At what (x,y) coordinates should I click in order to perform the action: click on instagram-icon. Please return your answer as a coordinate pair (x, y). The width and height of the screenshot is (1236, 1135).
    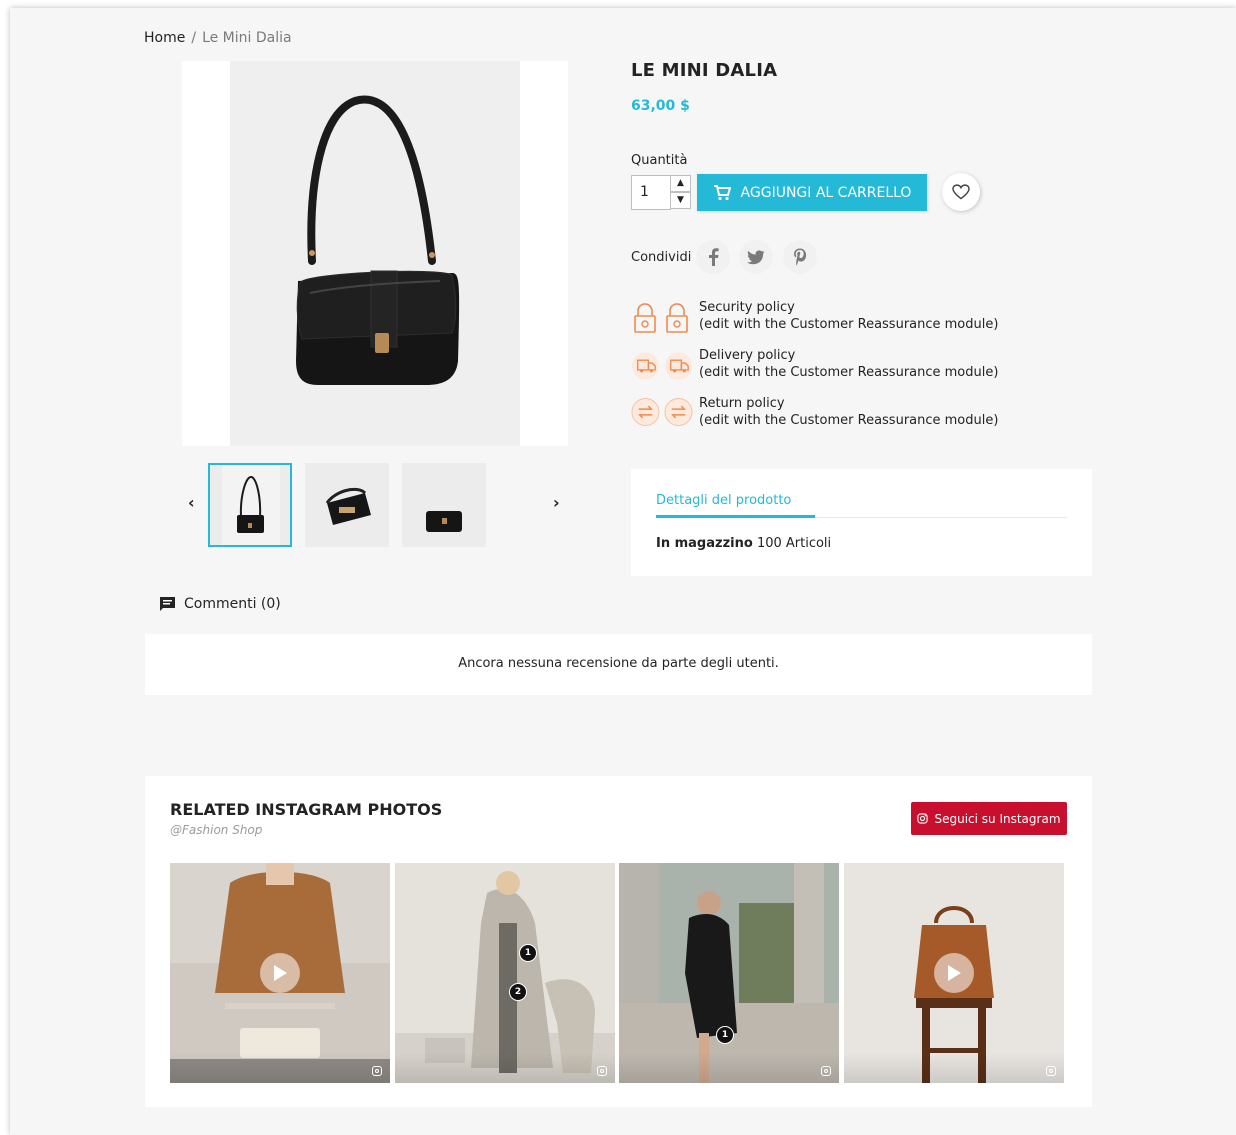
    Looking at the image, I should click on (923, 818).